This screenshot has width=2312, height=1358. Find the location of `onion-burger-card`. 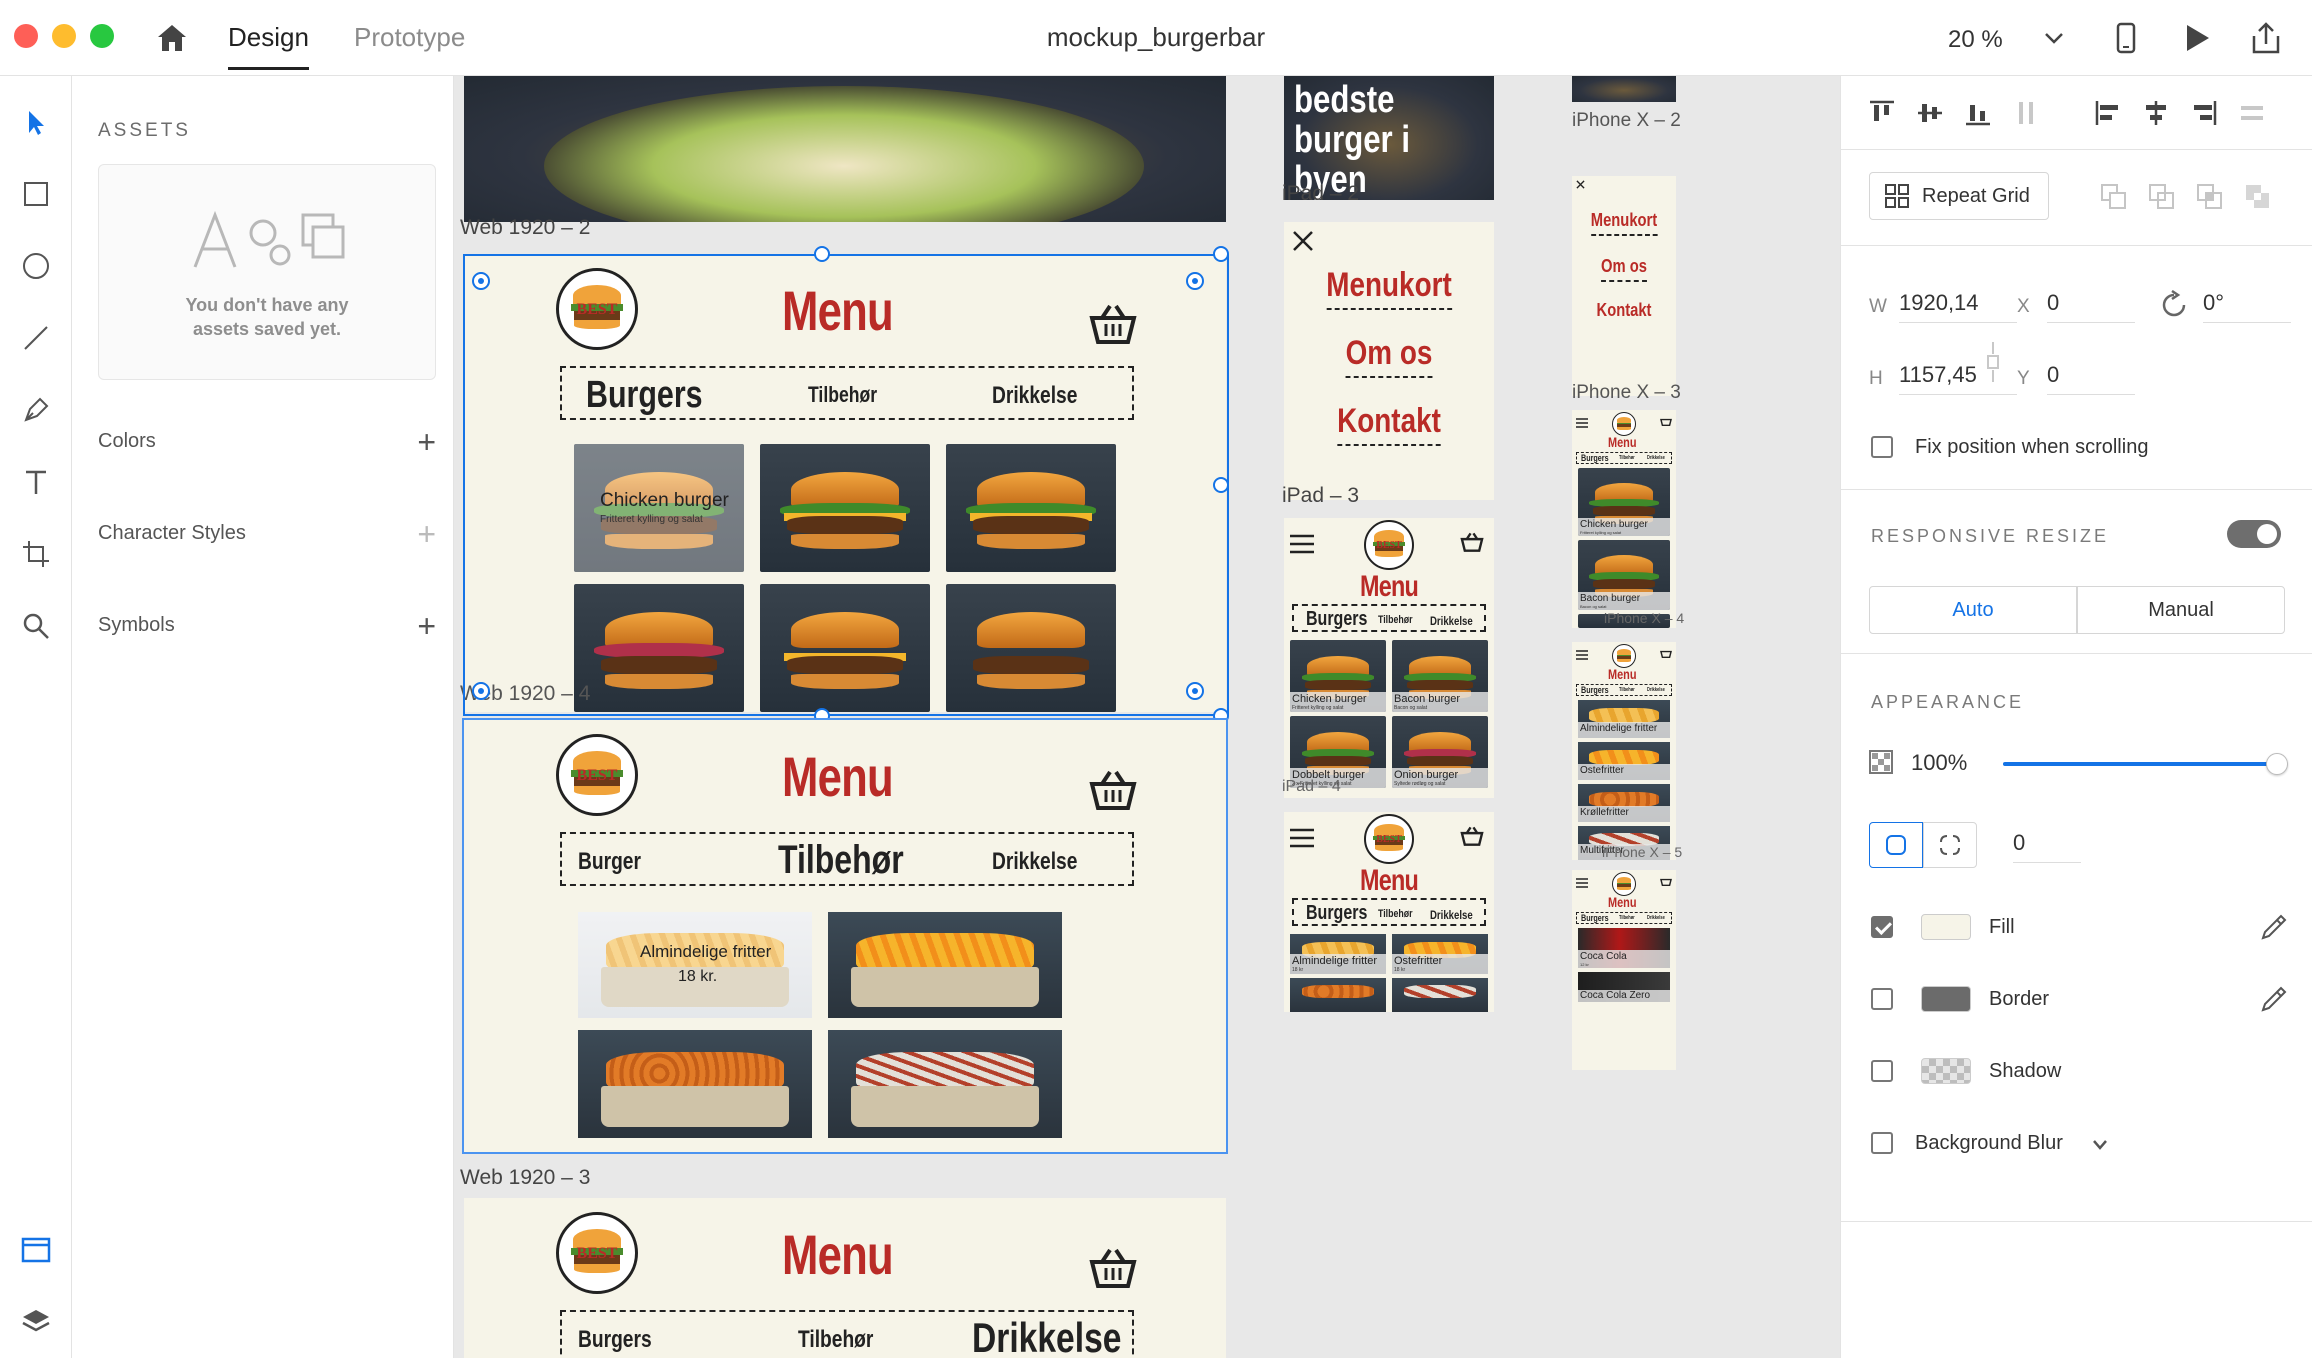

onion-burger-card is located at coordinates (659, 648).